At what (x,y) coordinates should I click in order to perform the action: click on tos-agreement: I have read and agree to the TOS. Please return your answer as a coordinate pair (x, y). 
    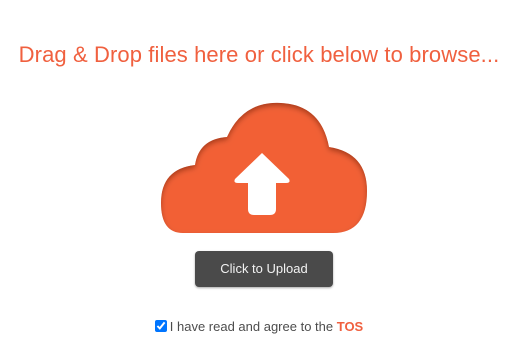
    Looking at the image, I should click on (259, 326).